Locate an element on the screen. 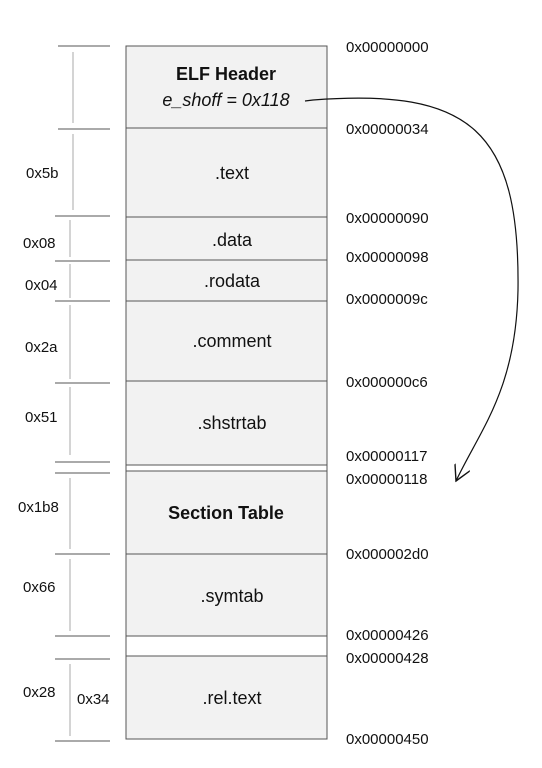  address-label: 0x00000098 is located at coordinates (387, 257).